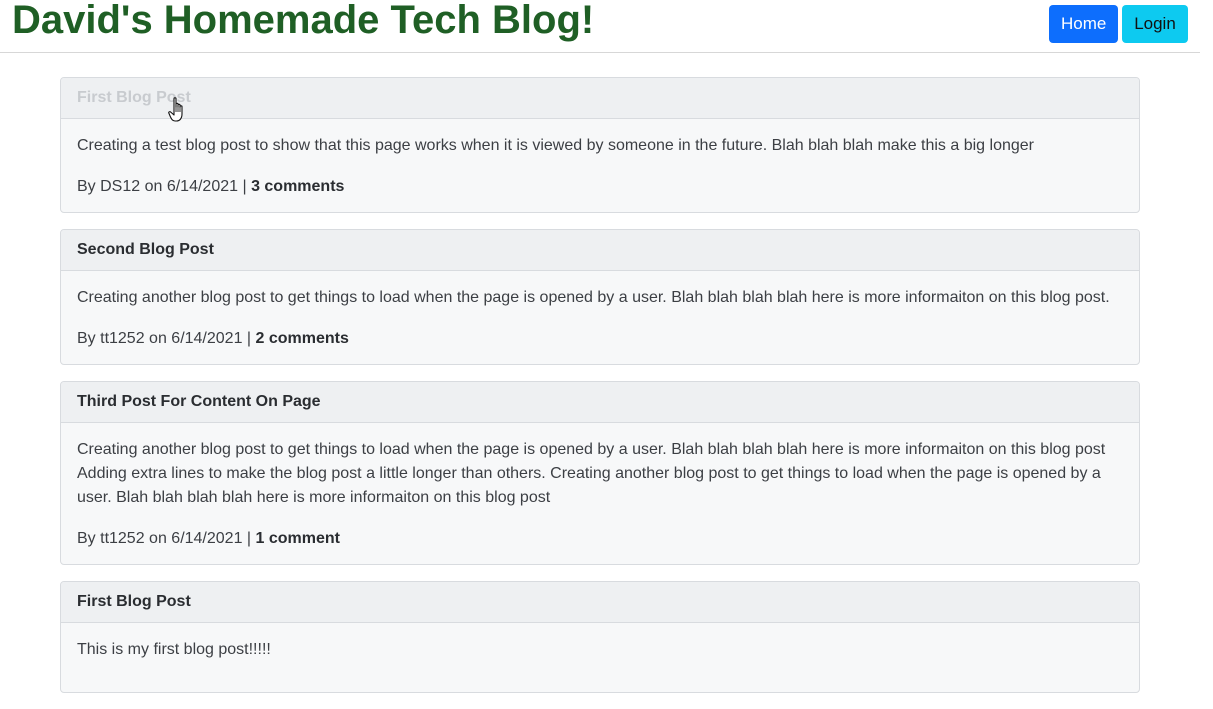 This screenshot has height=709, width=1213. What do you see at coordinates (600, 657) in the screenshot?
I see `post-body-4: This is my first blog post!!!!!` at bounding box center [600, 657].